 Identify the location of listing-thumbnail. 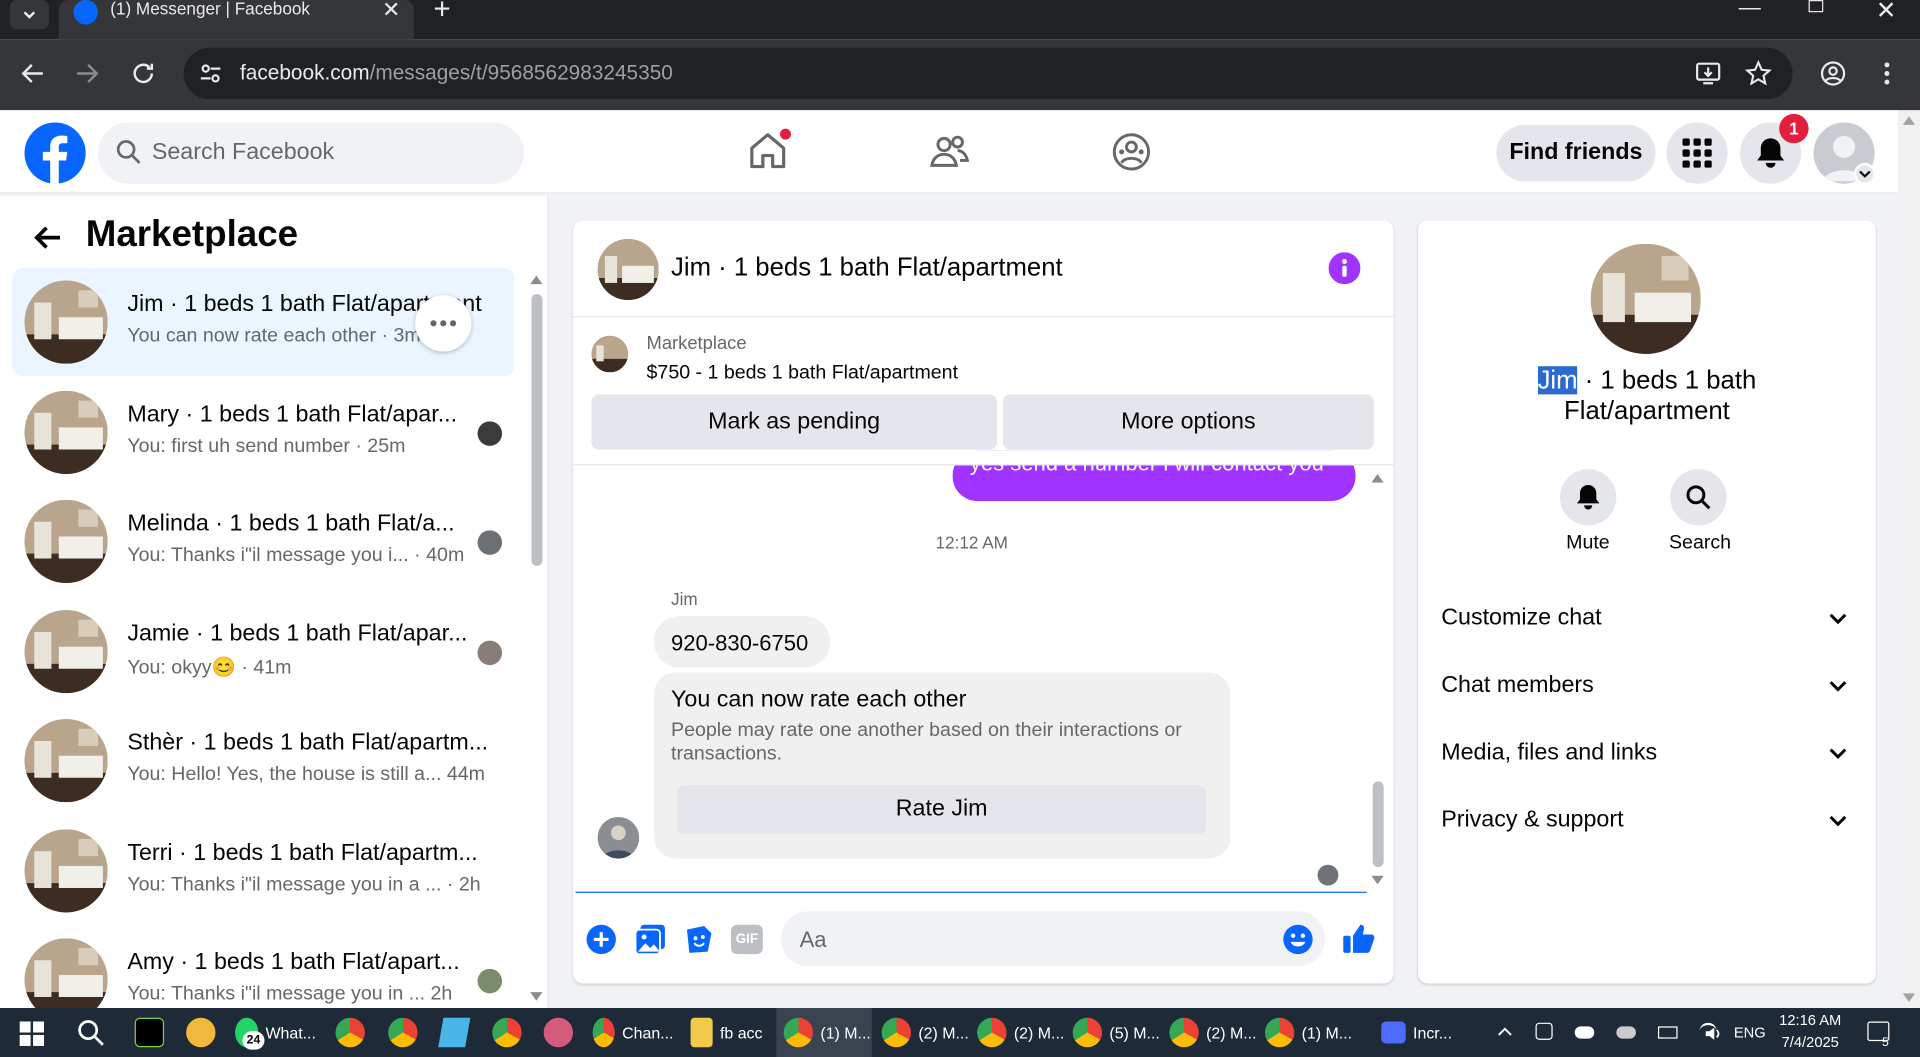
(610, 354).